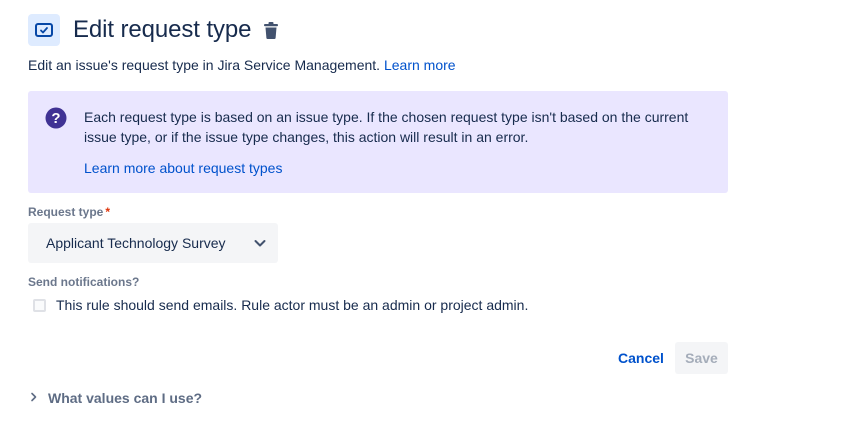 Image resolution: width=845 pixels, height=423 pixels. I want to click on question-circle-icon: ?, so click(56, 120).